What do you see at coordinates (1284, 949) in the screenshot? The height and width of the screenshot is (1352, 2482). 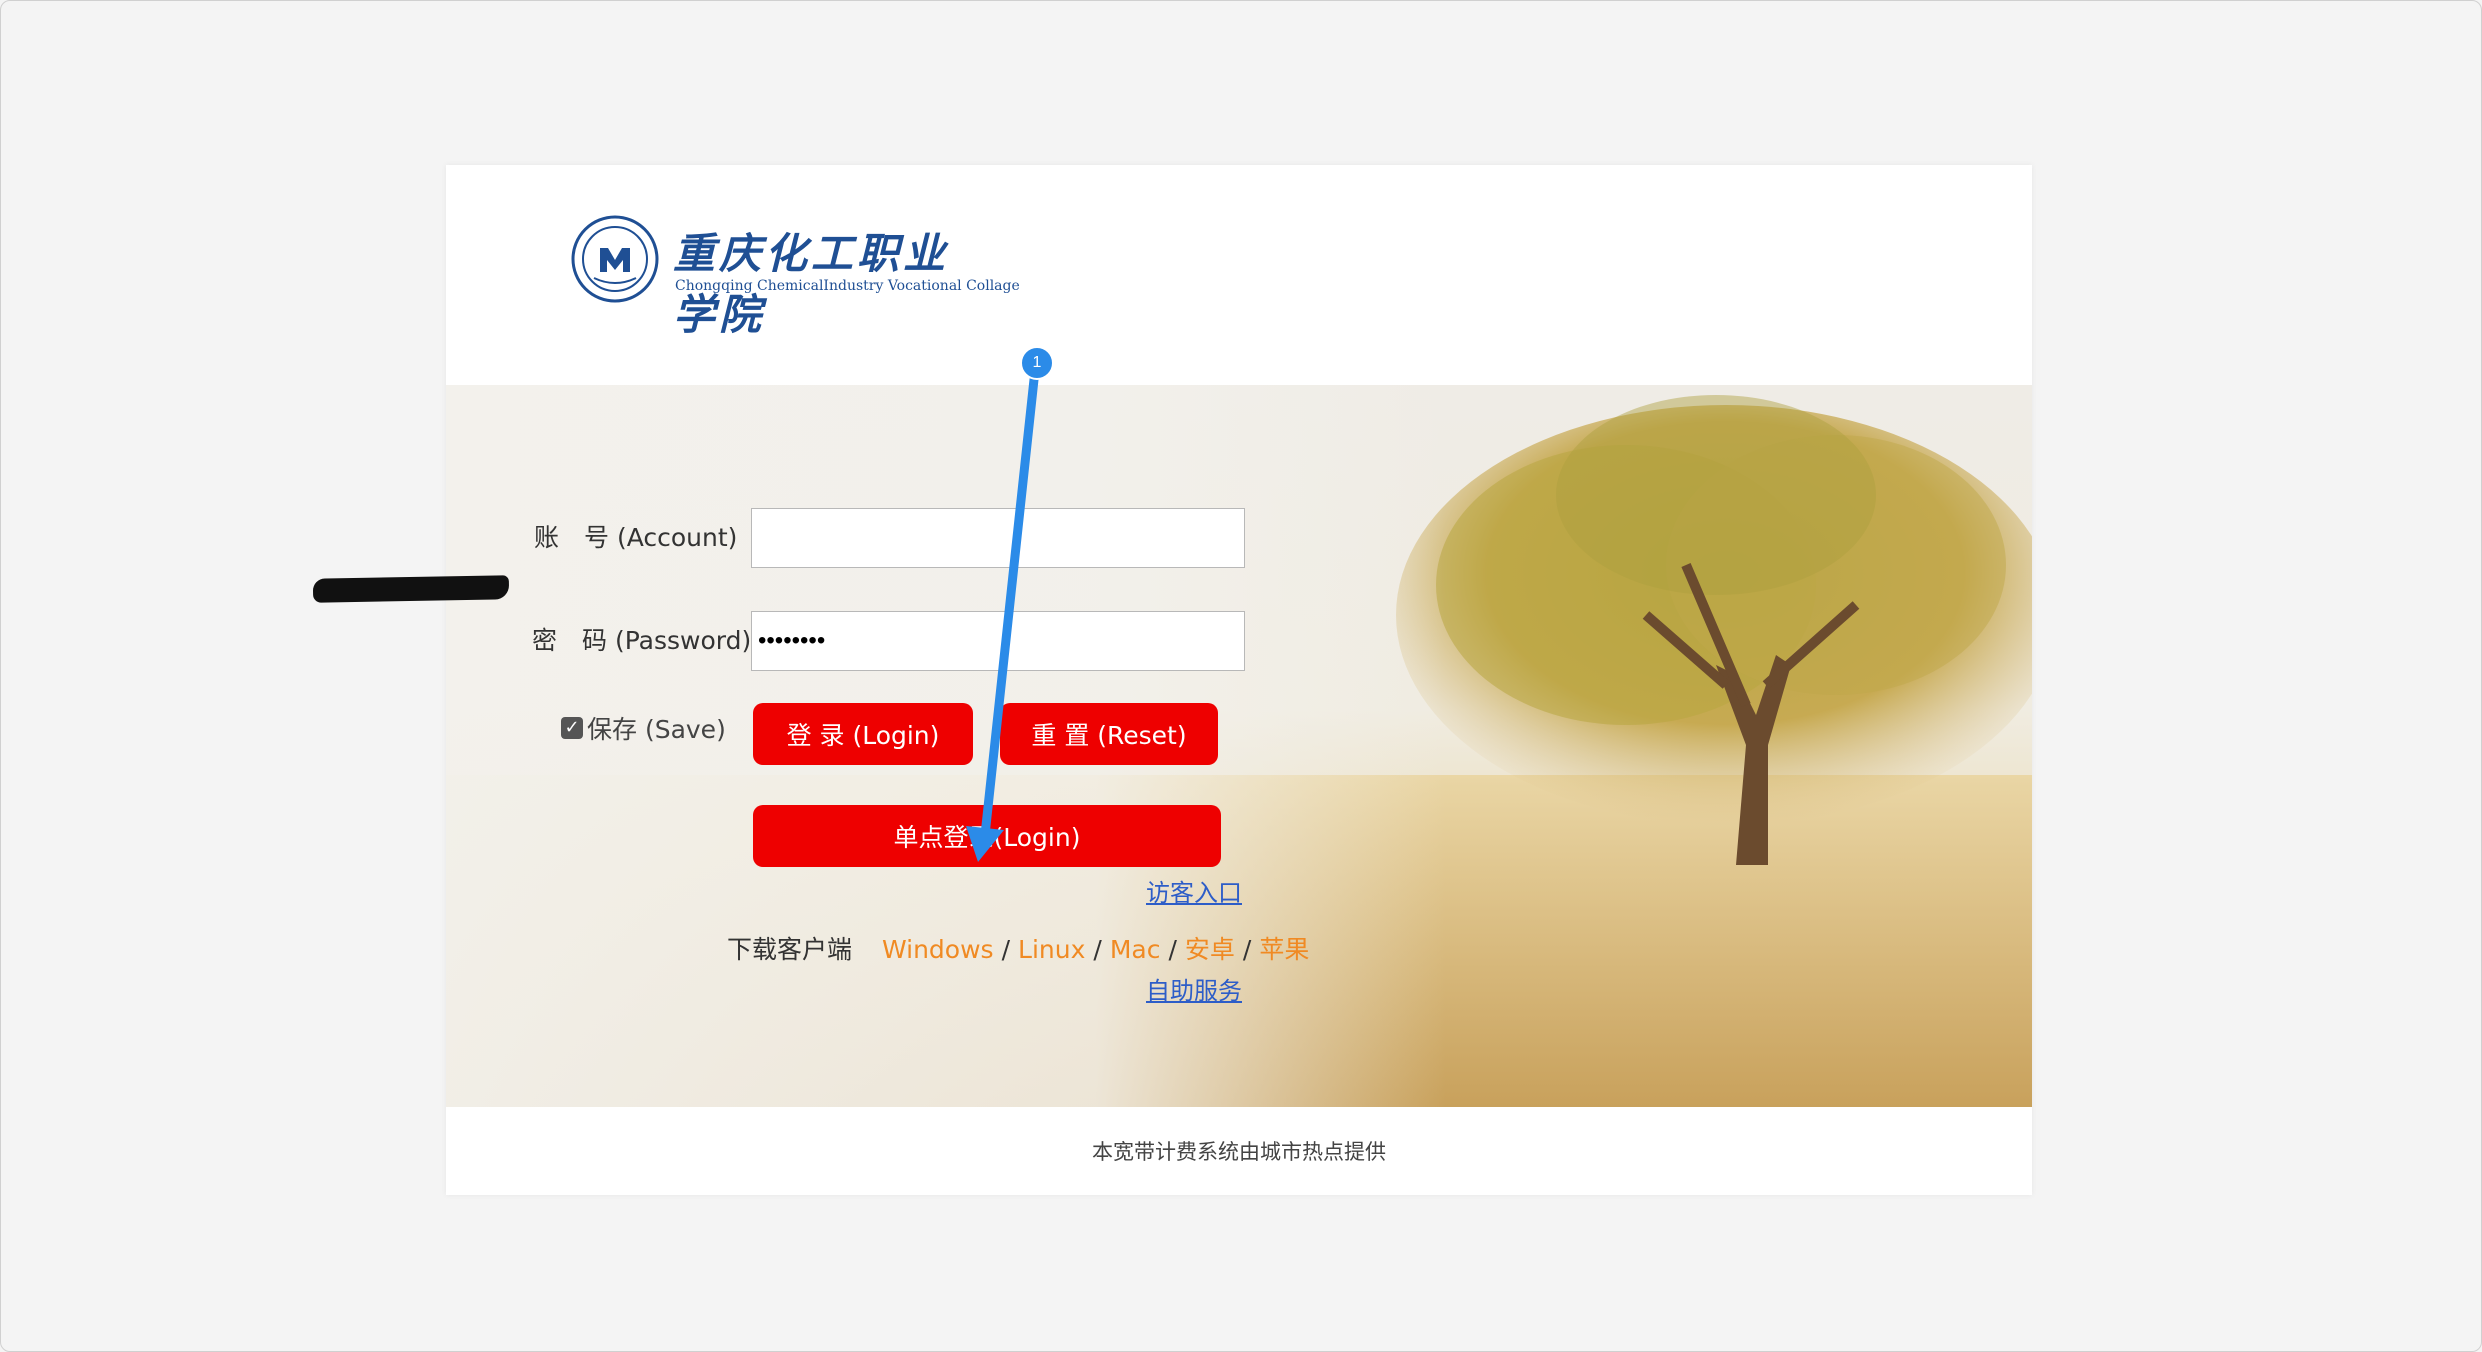 I see `download-ios-link: 苹果` at bounding box center [1284, 949].